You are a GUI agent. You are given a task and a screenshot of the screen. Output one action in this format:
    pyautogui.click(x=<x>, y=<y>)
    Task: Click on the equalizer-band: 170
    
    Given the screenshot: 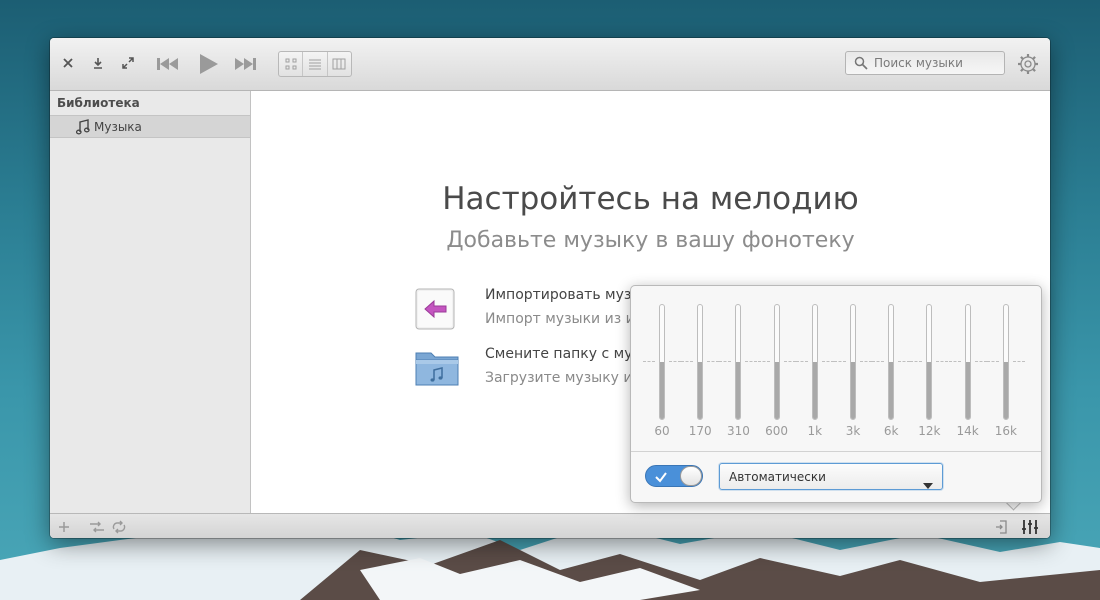 What is the action you would take?
    pyautogui.click(x=700, y=374)
    